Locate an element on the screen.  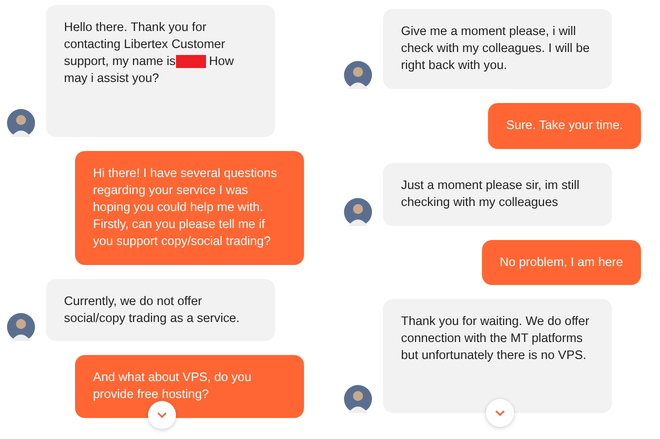
message-text: Hello there. Thank you for contacting Libertex Customer support, my name is How may i assist you? is located at coordinates (149, 53).